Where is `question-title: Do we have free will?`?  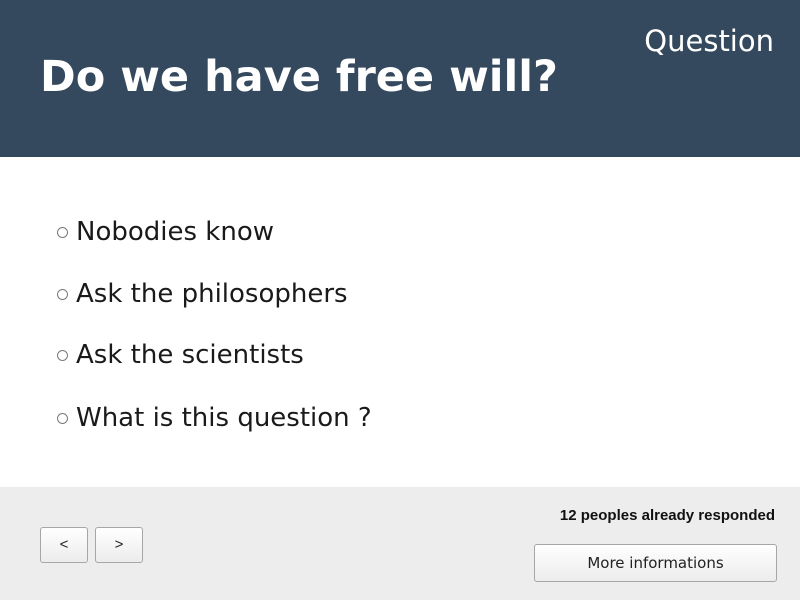 question-title: Do we have free will? is located at coordinates (299, 77).